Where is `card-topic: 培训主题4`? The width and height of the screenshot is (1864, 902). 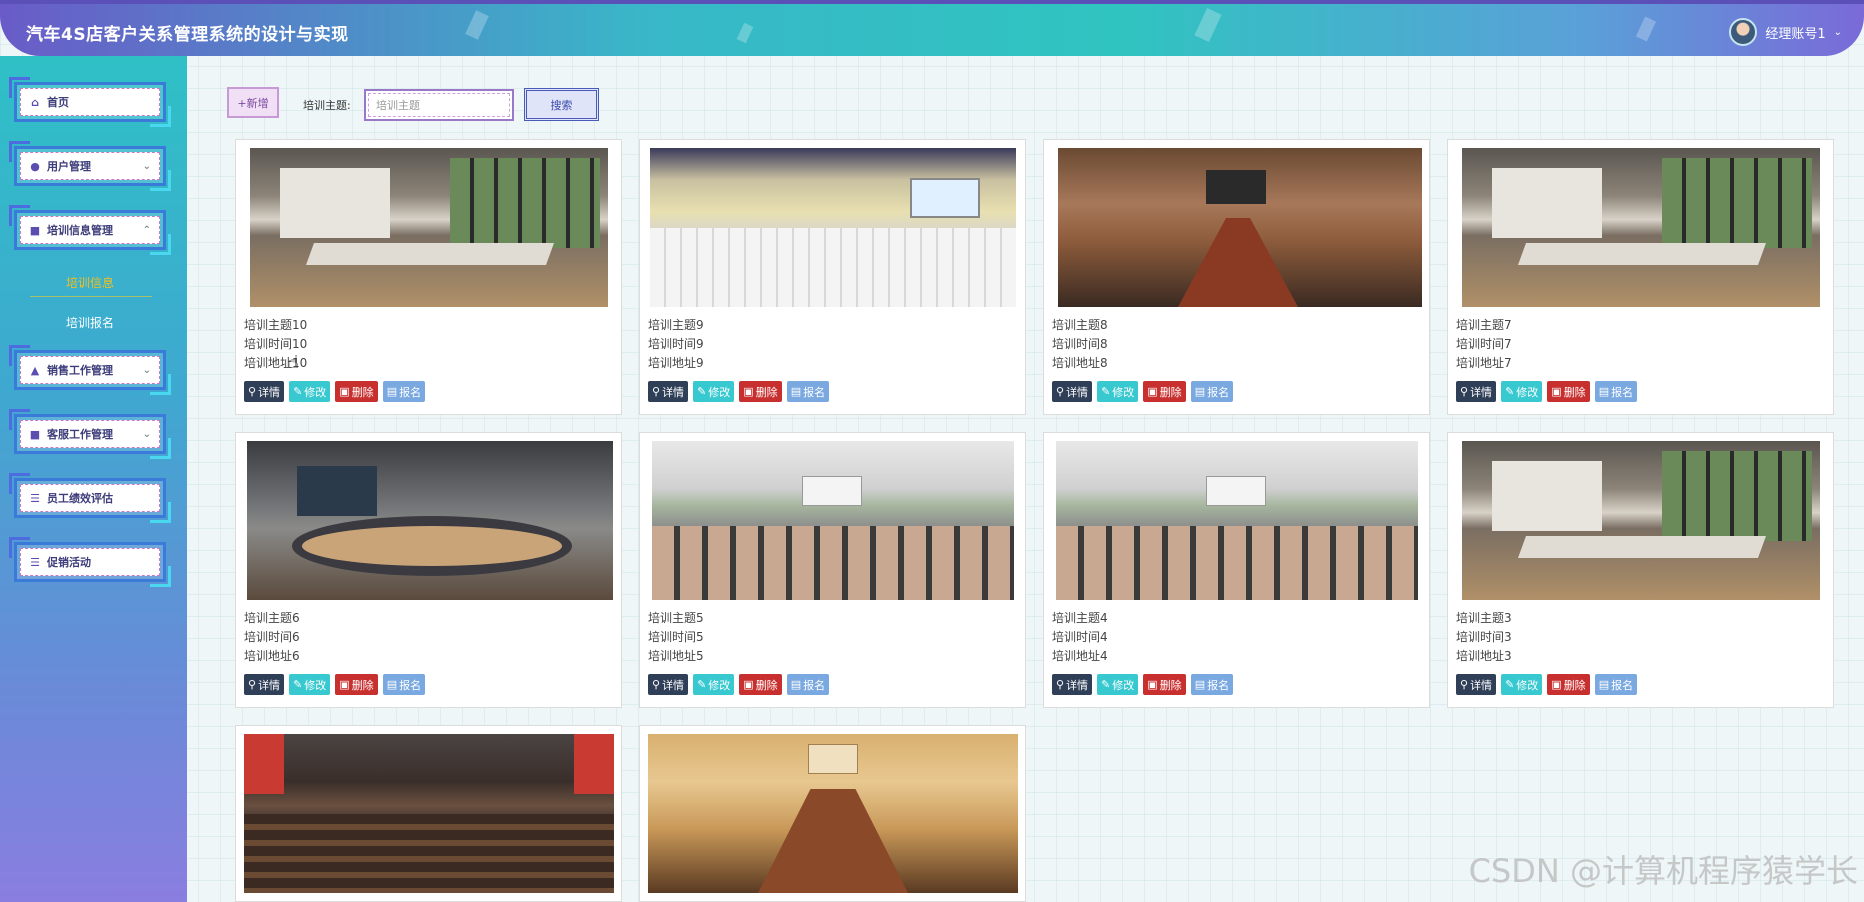 card-topic: 培训主题4 is located at coordinates (1080, 618).